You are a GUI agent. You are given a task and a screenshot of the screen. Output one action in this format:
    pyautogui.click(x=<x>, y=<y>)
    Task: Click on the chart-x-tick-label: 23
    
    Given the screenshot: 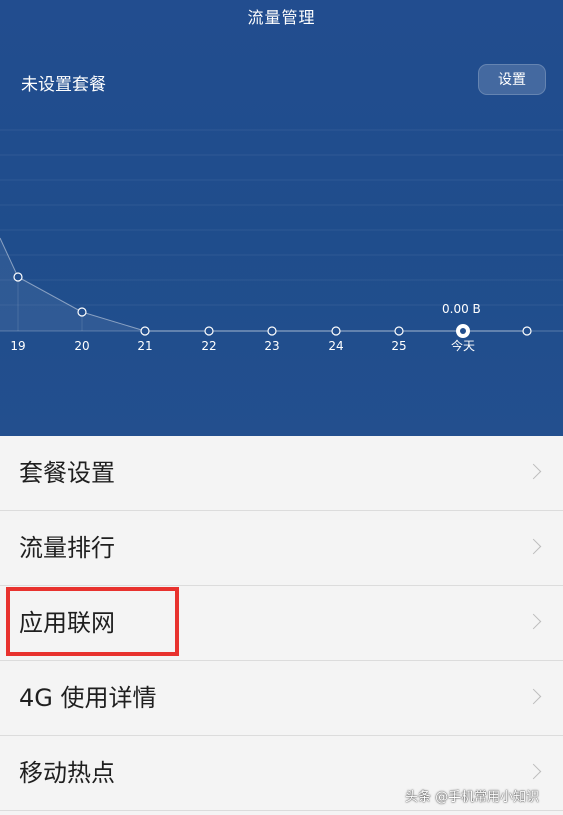 What is the action you would take?
    pyautogui.click(x=271, y=346)
    